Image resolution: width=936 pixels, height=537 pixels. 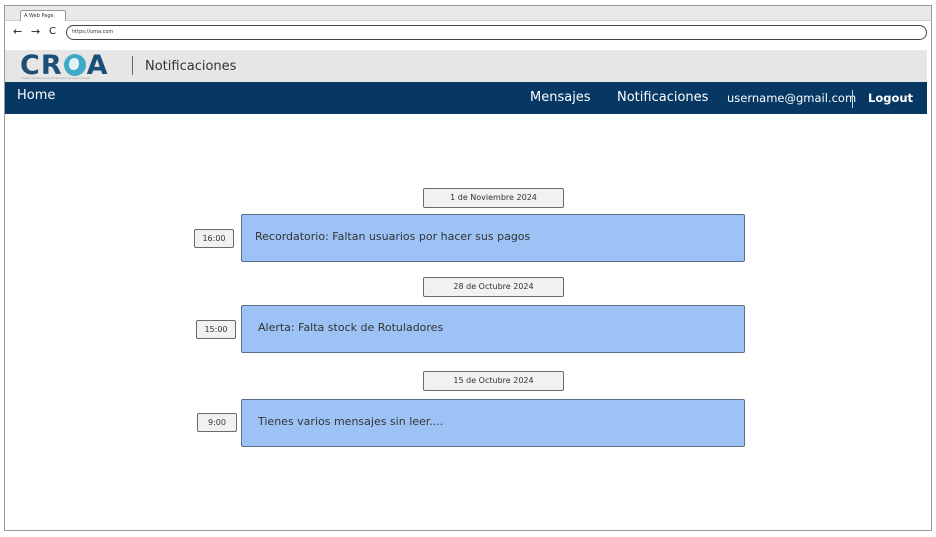 What do you see at coordinates (493, 381) in the screenshot?
I see `date-label: 15 de Octubre 2024` at bounding box center [493, 381].